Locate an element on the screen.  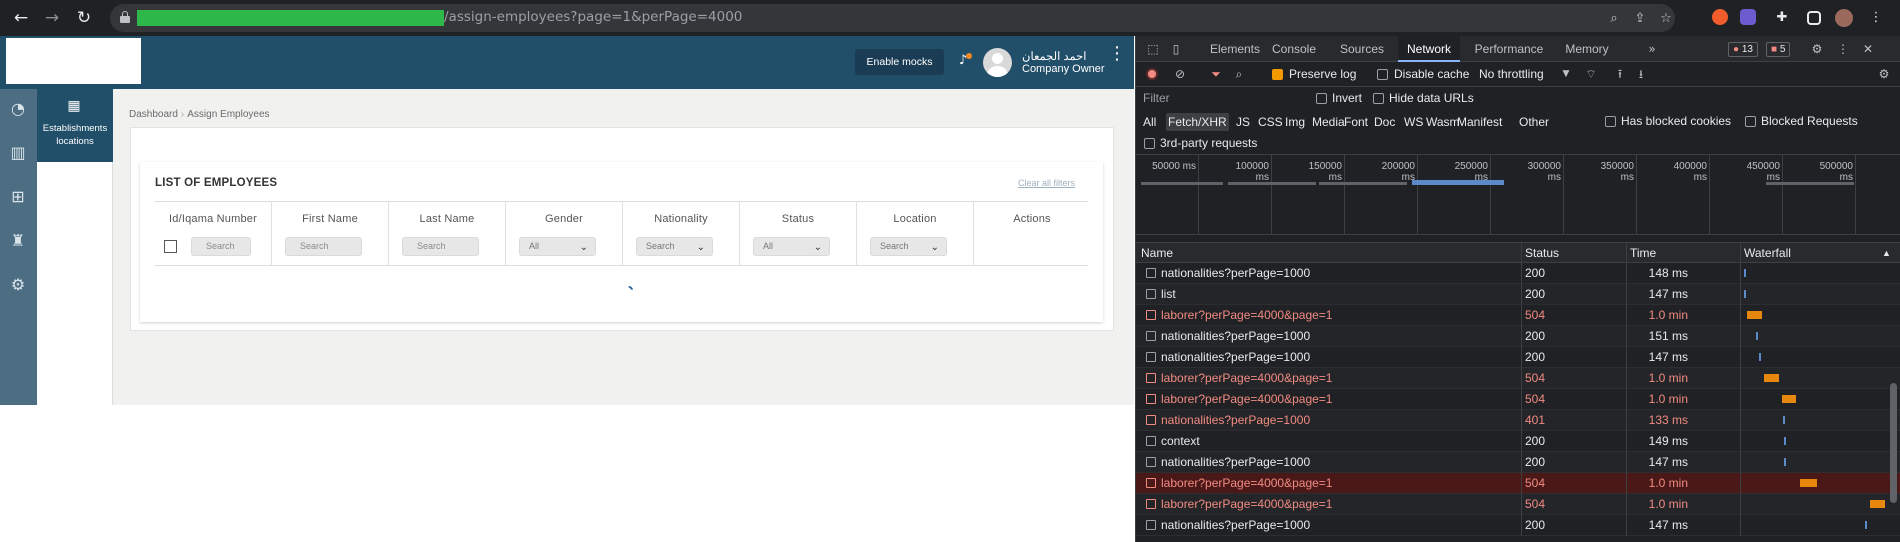
devtools-tab: Console is located at coordinates (1294, 49).